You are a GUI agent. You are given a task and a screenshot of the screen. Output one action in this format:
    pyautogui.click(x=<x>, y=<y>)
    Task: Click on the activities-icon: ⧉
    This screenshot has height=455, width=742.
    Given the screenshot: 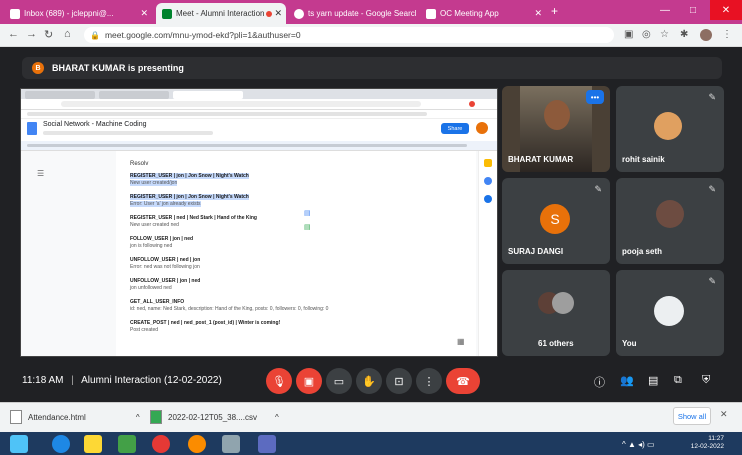 What is the action you would take?
    pyautogui.click(x=678, y=380)
    